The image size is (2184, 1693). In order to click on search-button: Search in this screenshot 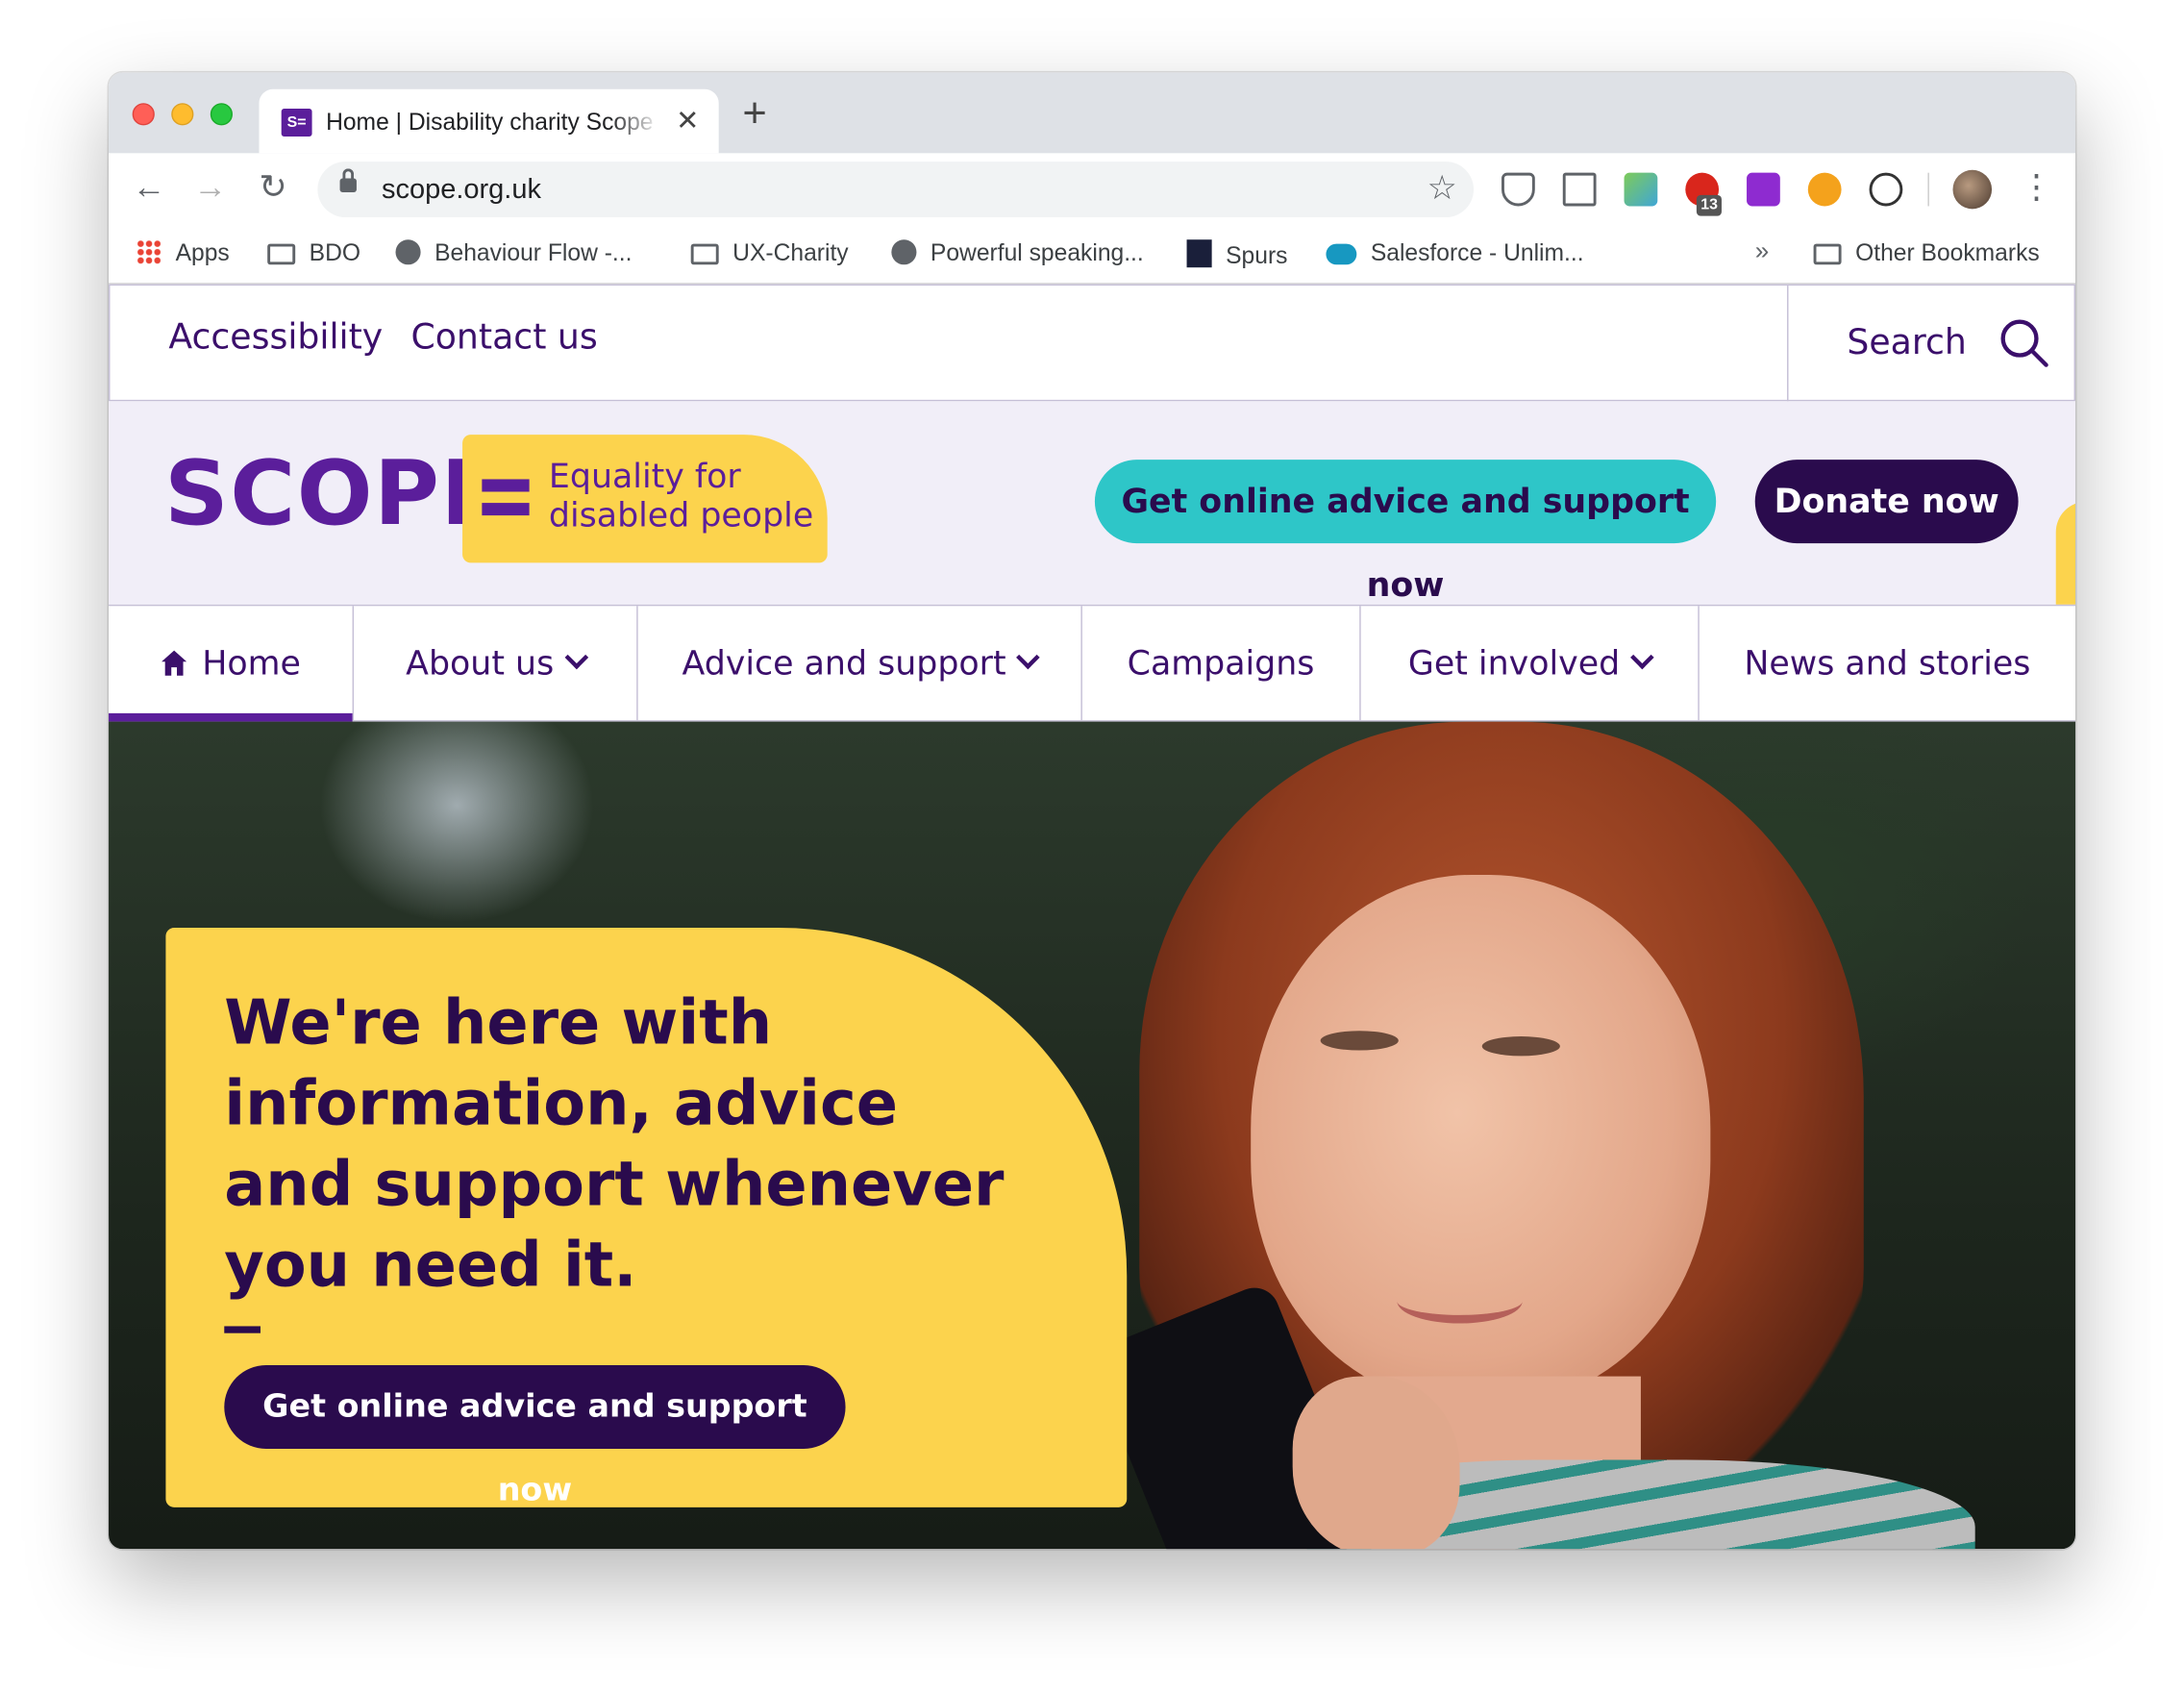, I will do `click(1930, 344)`.